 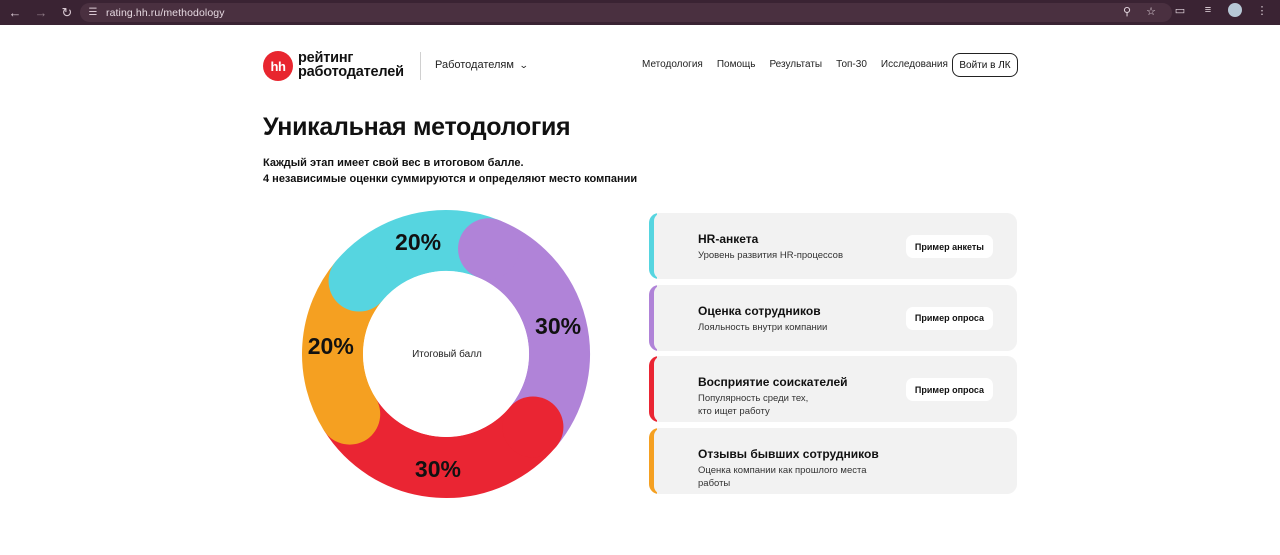 I want to click on nav-research-label: Исследования, so click(x=914, y=64).